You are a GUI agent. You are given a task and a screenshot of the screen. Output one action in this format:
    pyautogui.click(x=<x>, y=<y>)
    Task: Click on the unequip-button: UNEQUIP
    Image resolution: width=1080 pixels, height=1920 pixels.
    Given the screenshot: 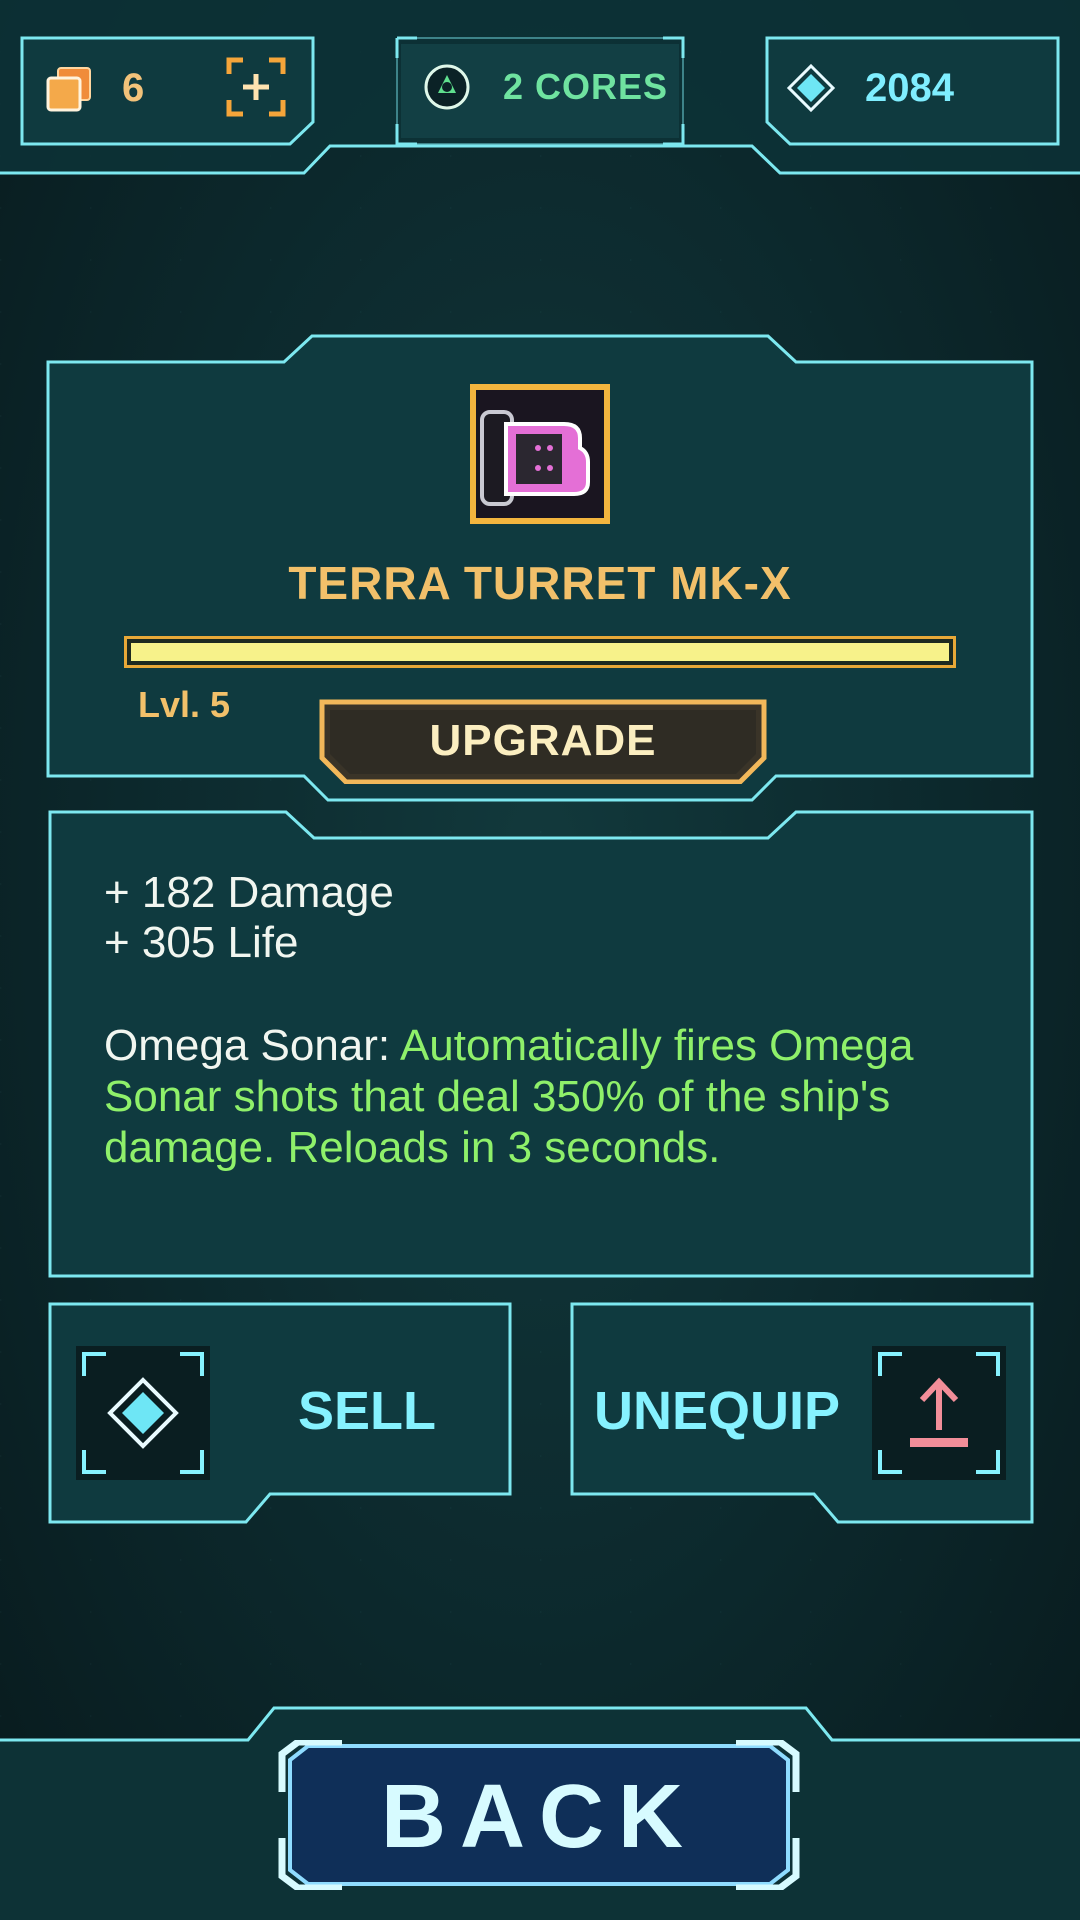 What is the action you would take?
    pyautogui.click(x=802, y=1413)
    